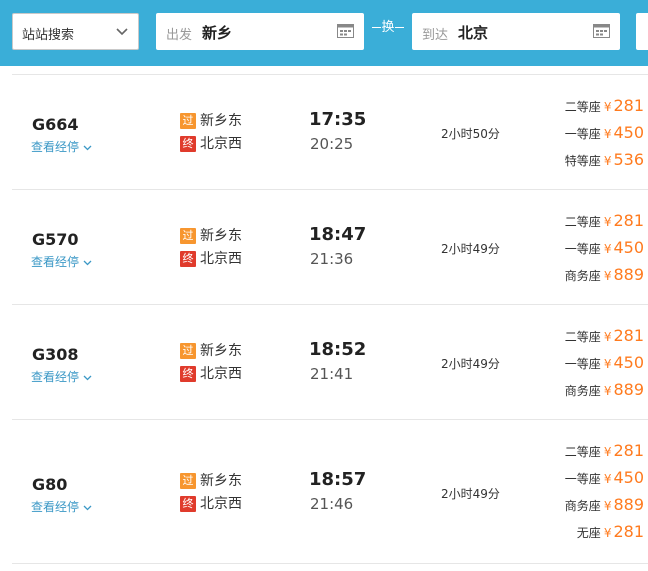 Image resolution: width=648 pixels, height=571 pixels. I want to click on swap-label: 换, so click(388, 27).